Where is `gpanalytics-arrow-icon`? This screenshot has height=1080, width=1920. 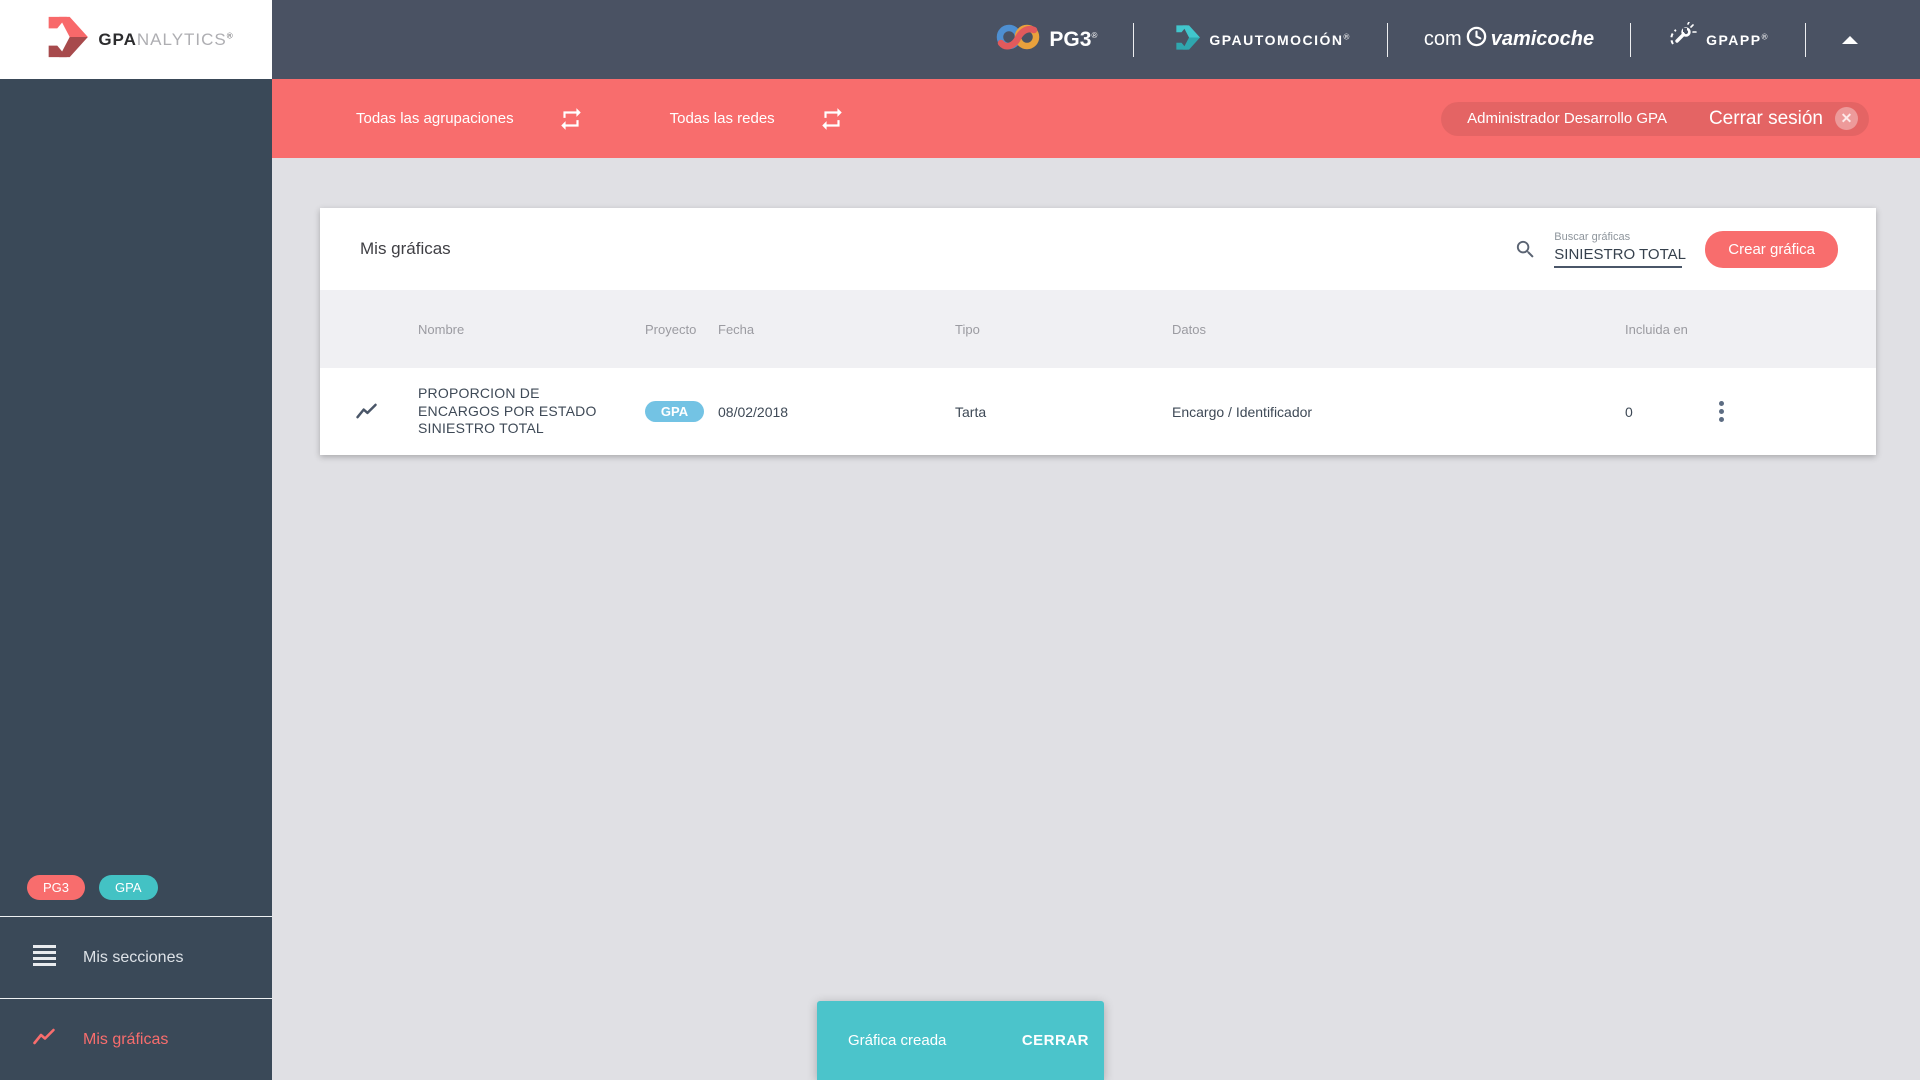
gpanalytics-arrow-icon is located at coordinates (63, 39).